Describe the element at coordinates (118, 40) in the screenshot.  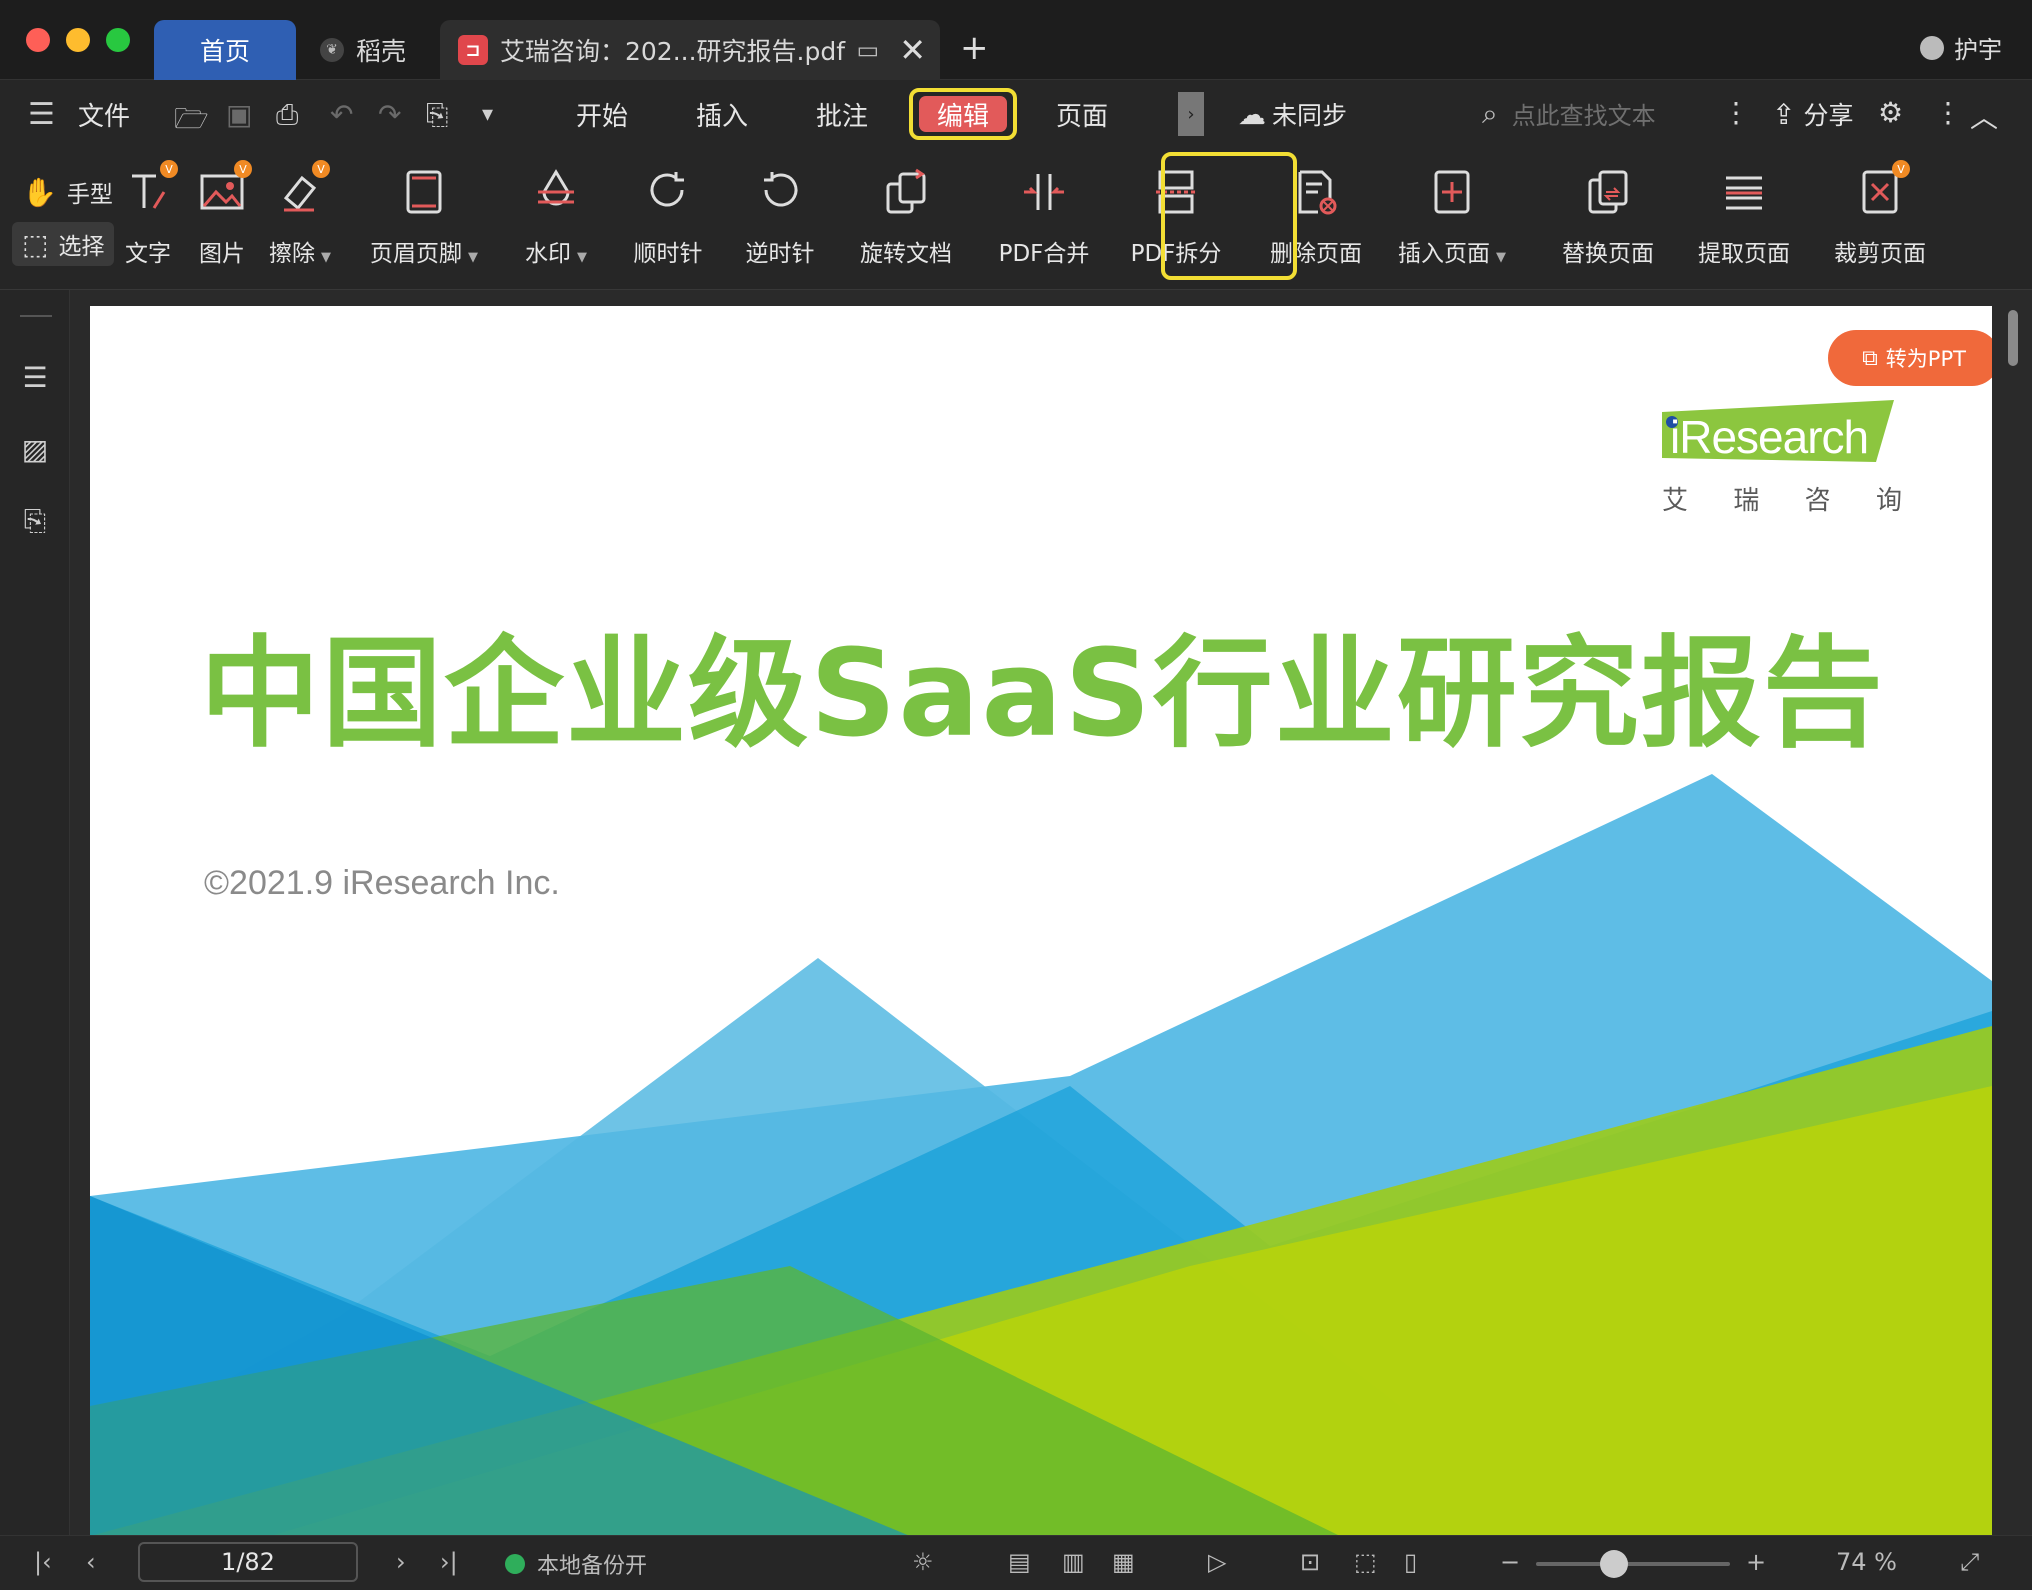
I see `maximize-window-button` at that location.